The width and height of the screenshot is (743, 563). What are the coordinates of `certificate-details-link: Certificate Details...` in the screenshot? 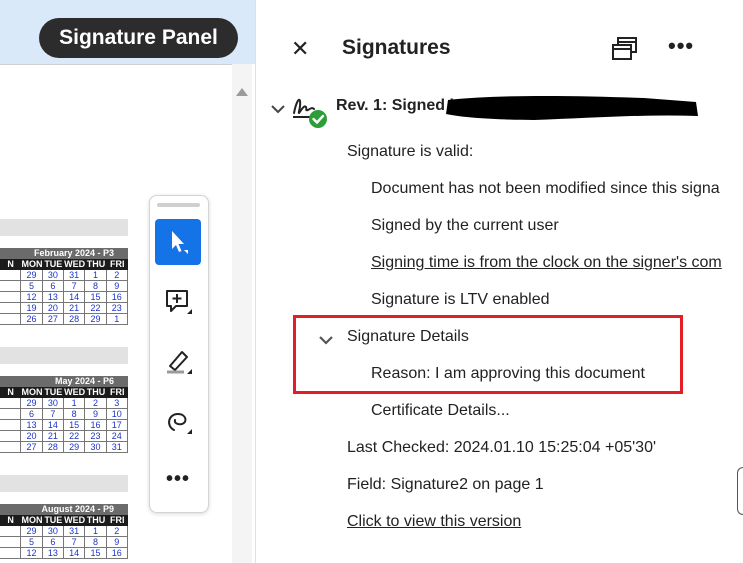 It's located at (440, 411).